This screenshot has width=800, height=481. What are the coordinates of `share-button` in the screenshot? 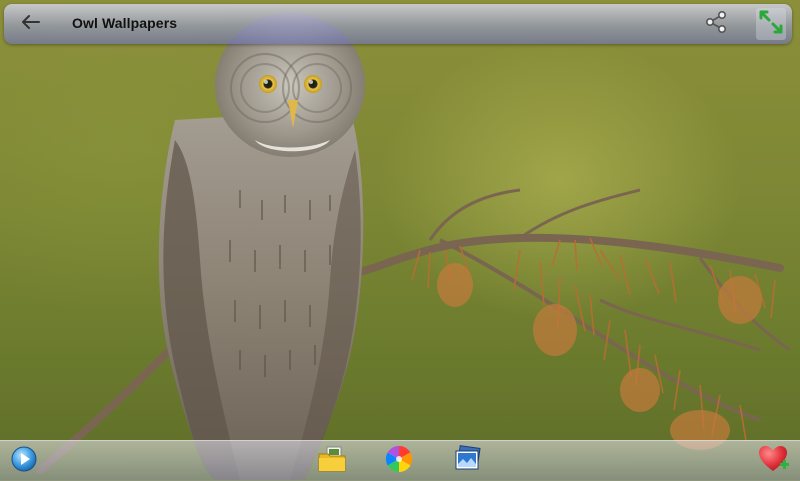 It's located at (716, 24).